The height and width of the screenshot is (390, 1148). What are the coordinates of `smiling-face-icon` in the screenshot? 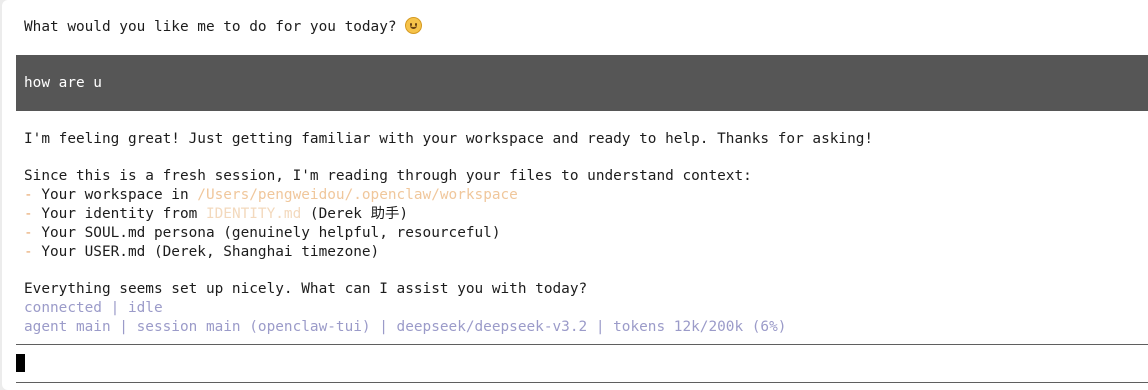 It's located at (414, 25).